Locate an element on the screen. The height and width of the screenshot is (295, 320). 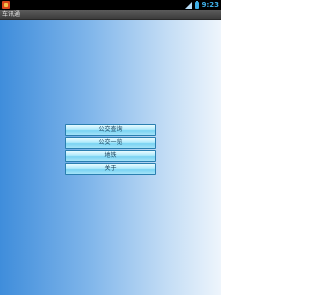
status-bar: 9:23 is located at coordinates (110, 5).